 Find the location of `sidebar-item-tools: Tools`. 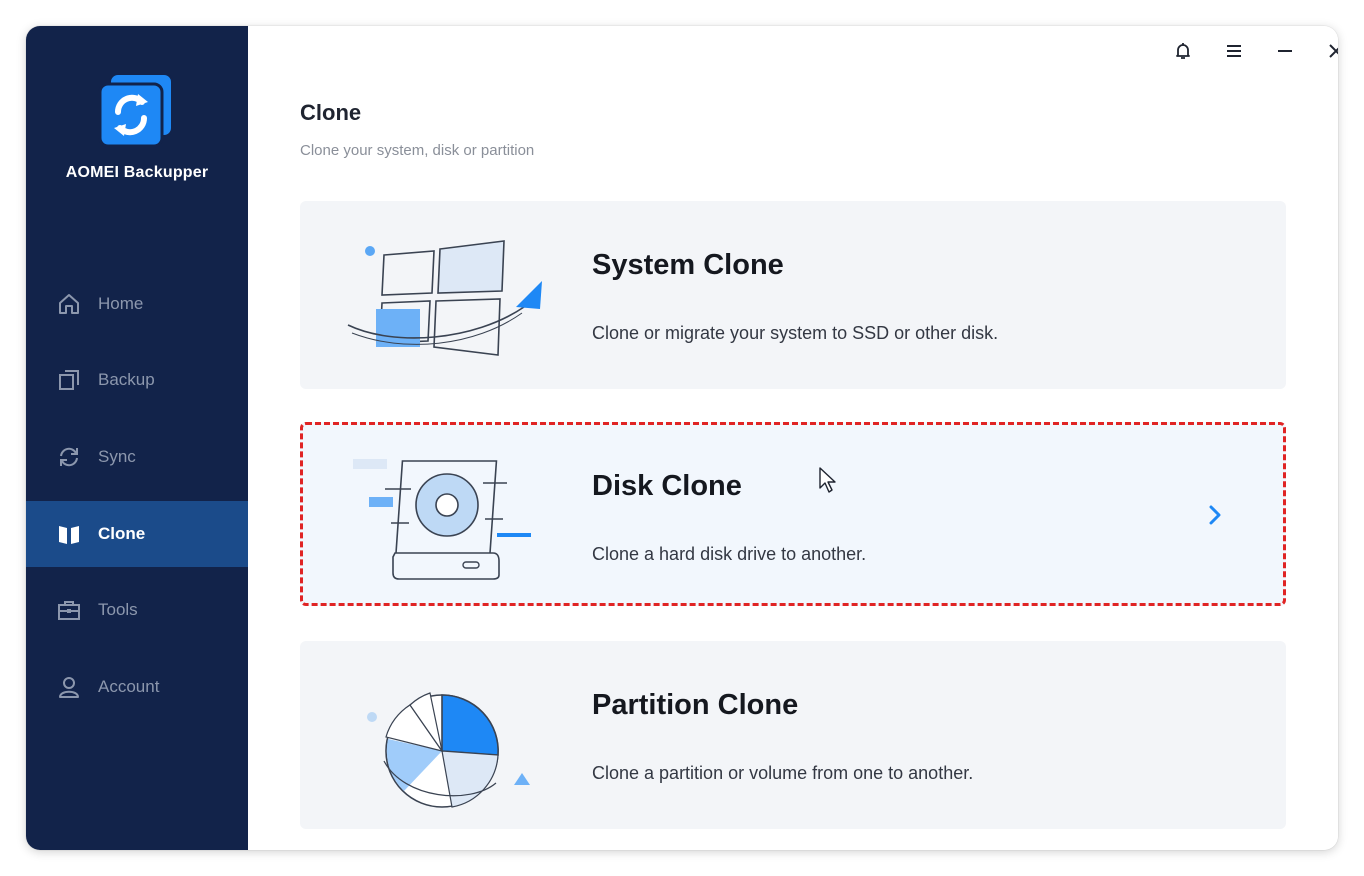

sidebar-item-tools: Tools is located at coordinates (137, 610).